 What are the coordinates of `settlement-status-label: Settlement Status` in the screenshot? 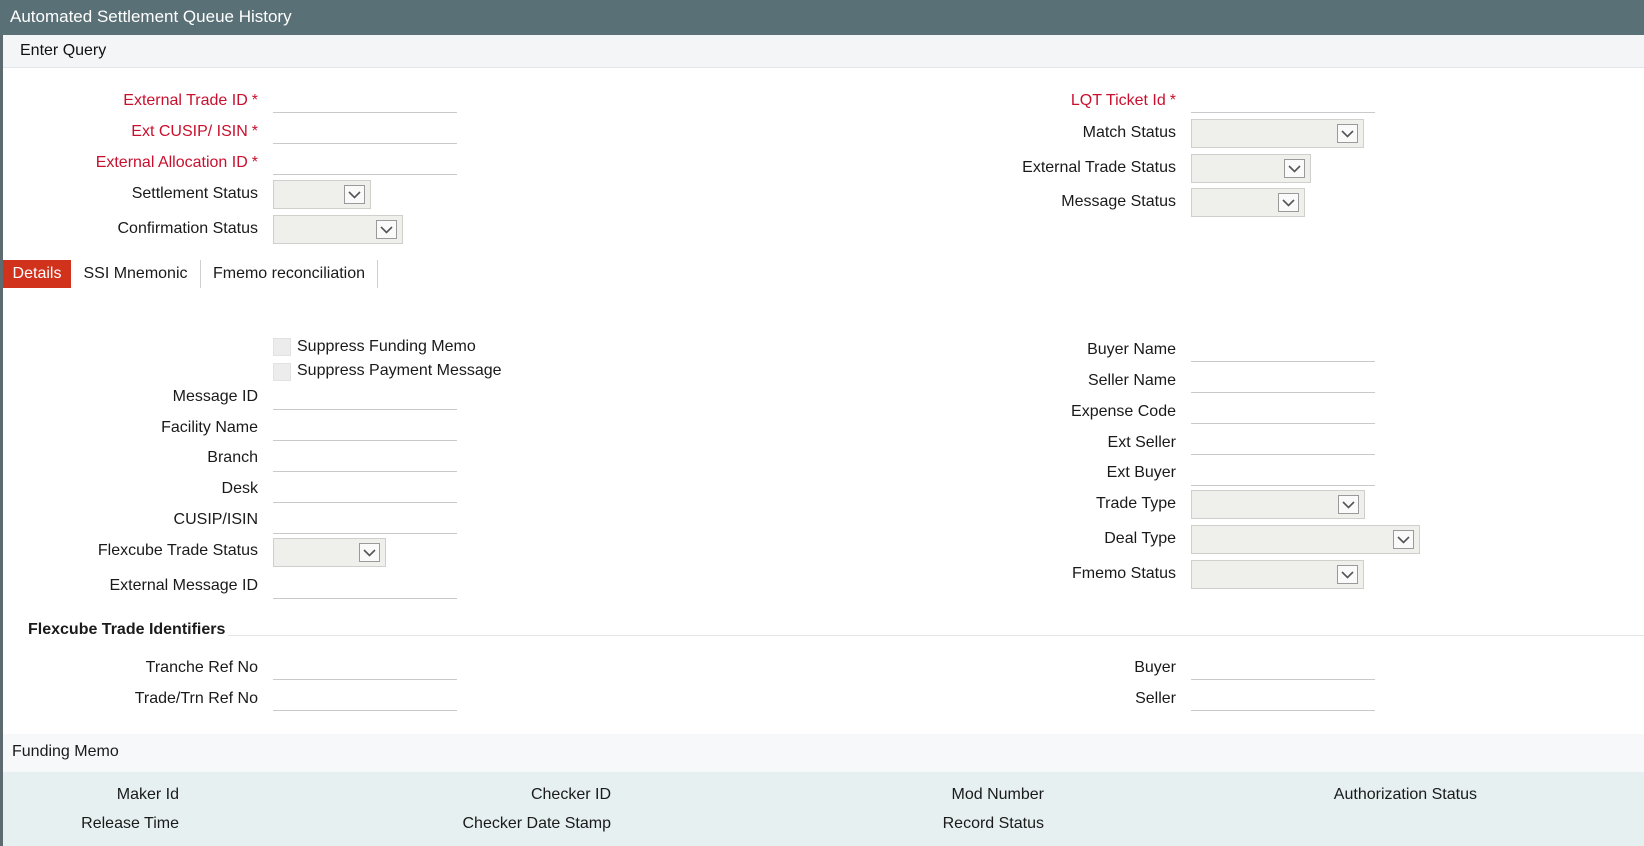 It's located at (194, 193).